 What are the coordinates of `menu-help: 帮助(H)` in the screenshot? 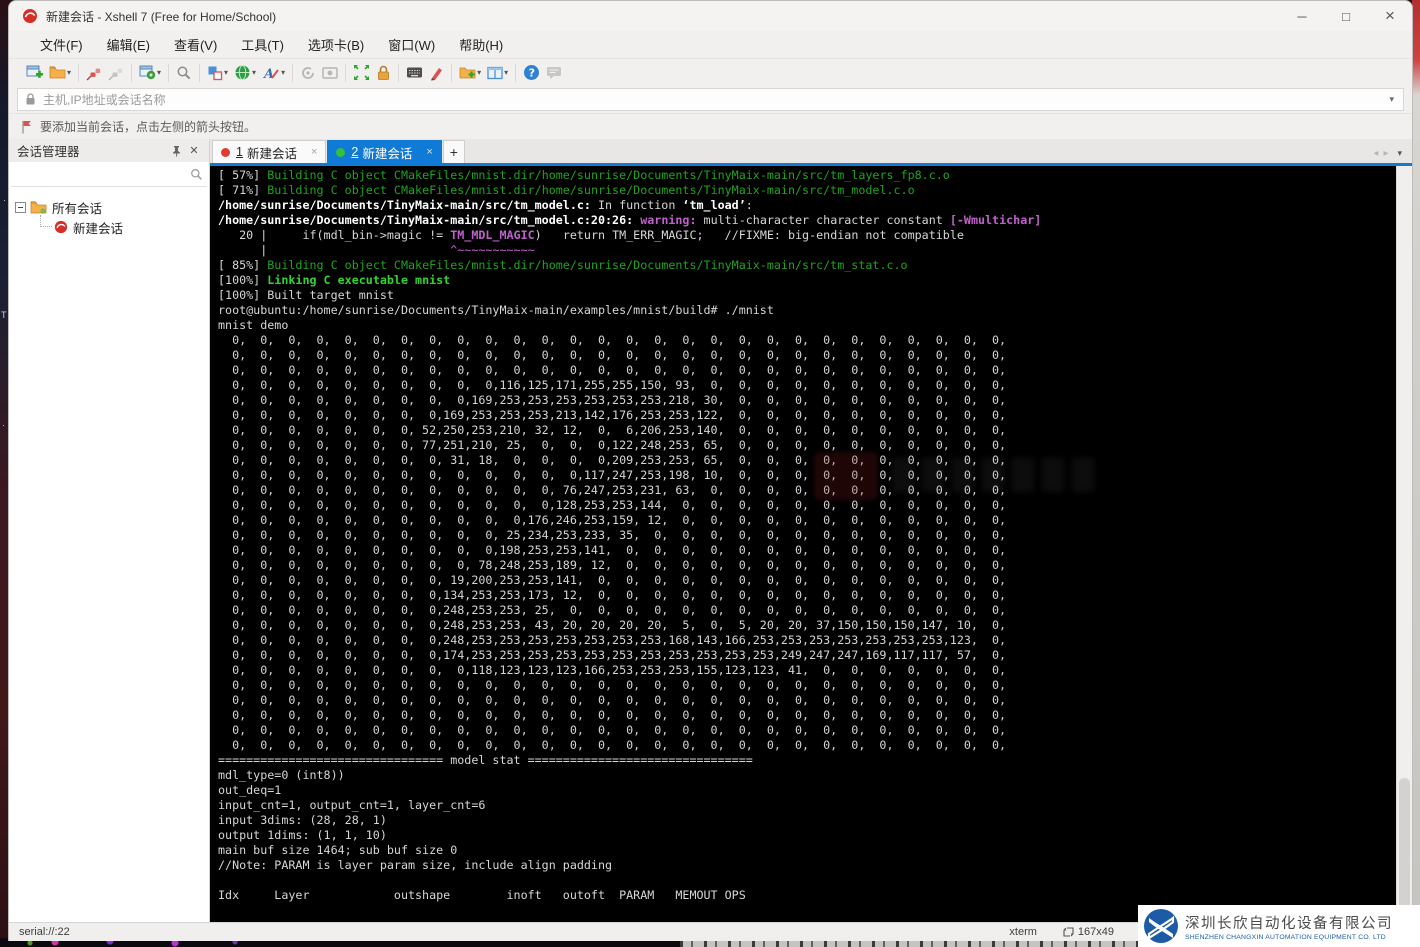 It's located at (481, 44).